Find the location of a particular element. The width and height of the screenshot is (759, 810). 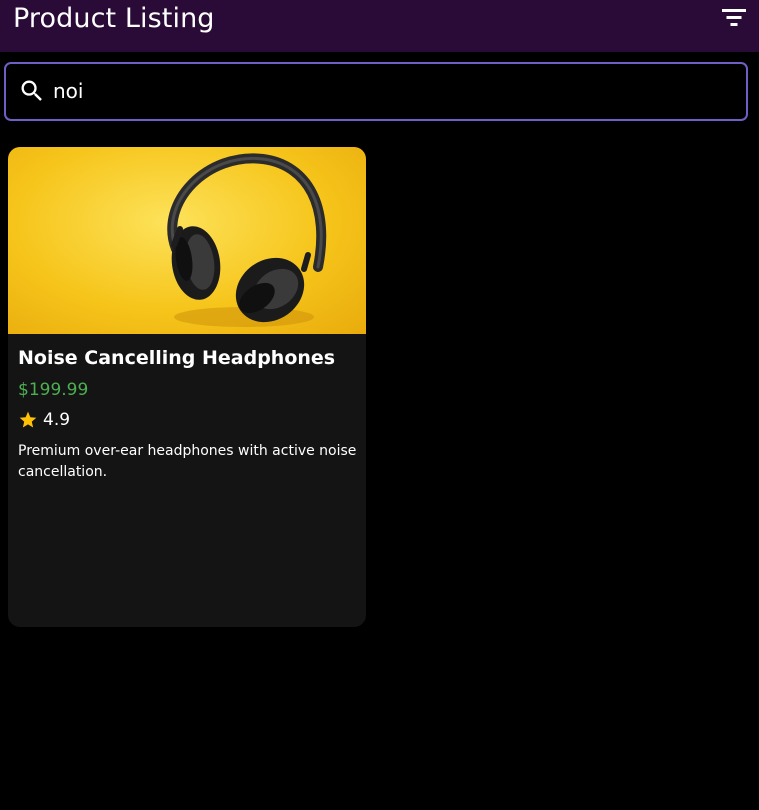

search-input is located at coordinates (393, 91).